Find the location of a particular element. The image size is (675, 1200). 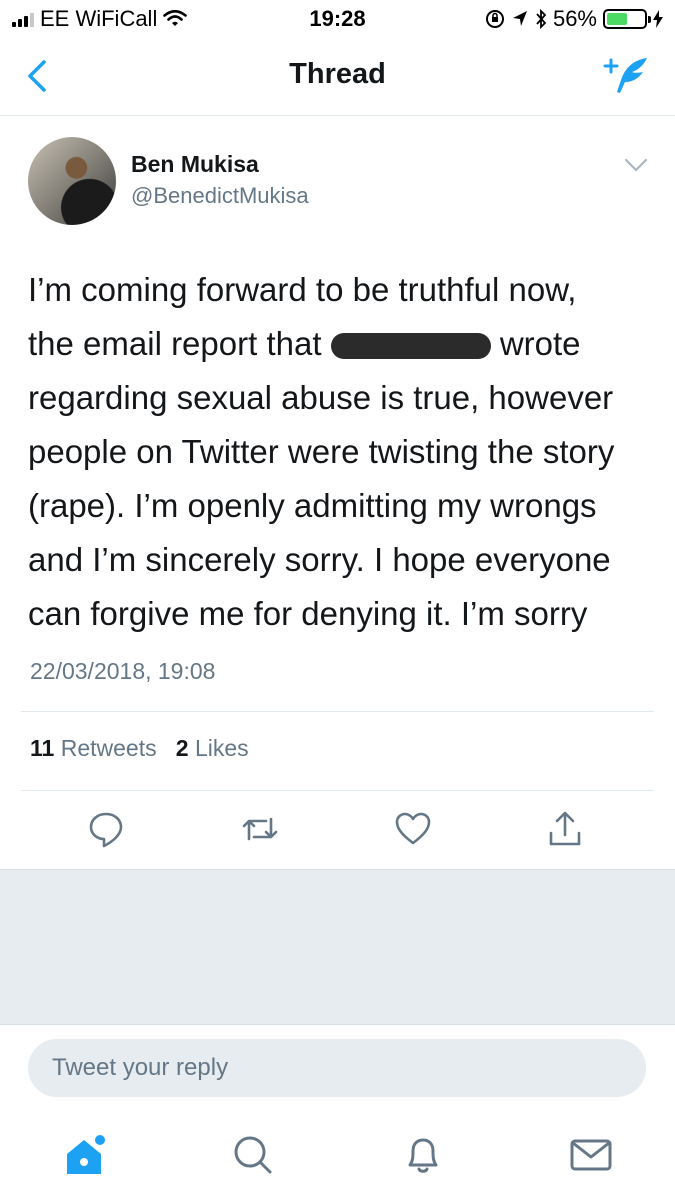

reply-icon is located at coordinates (106, 829).